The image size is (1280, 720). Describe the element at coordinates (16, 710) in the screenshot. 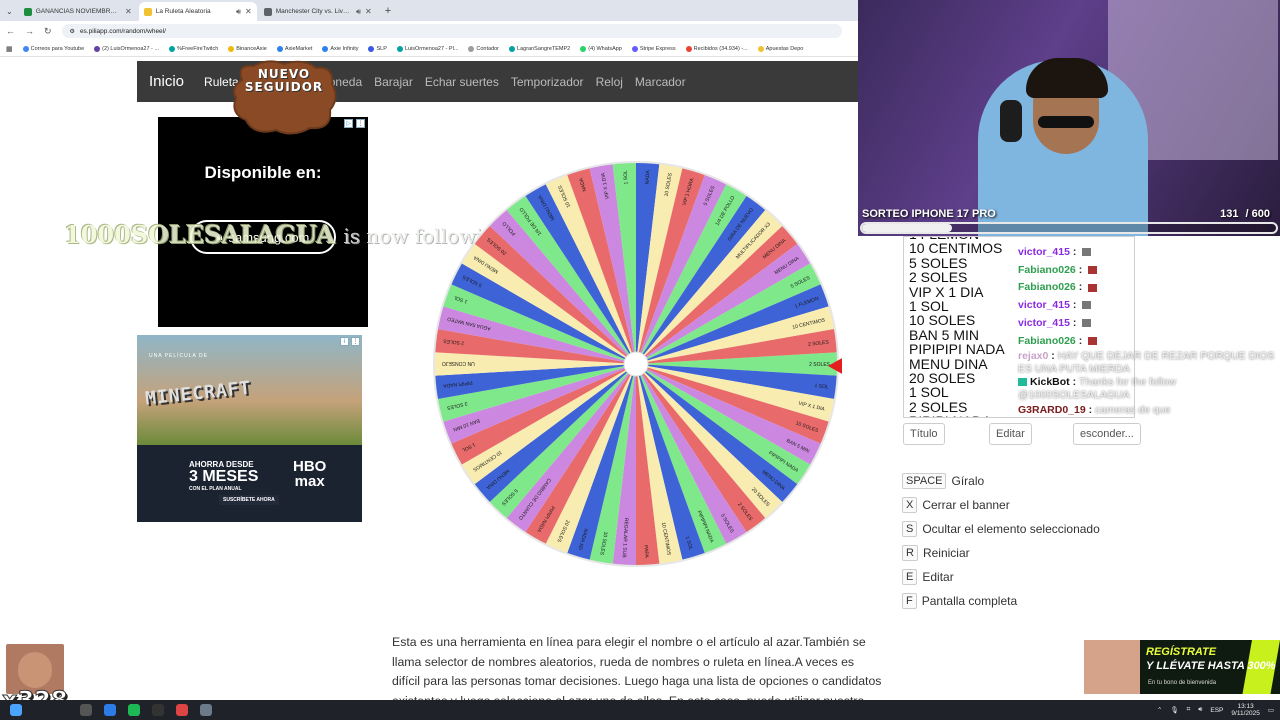

I see `windows-start-icon` at that location.